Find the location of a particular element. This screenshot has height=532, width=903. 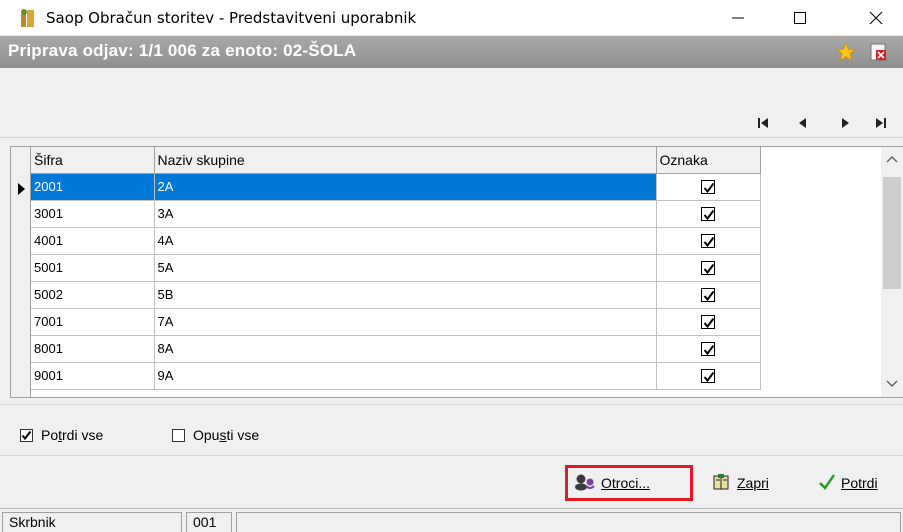

maximize-icon is located at coordinates (800, 18).